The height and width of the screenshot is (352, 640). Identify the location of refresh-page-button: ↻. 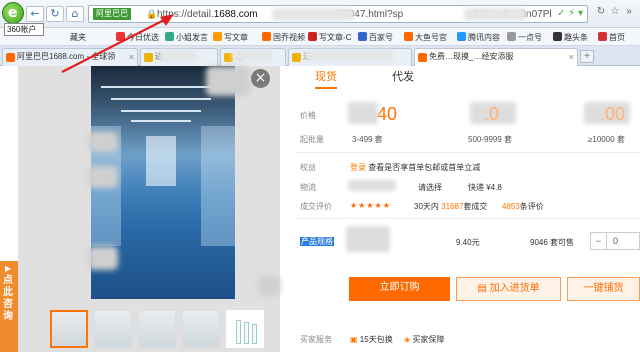
(601, 14).